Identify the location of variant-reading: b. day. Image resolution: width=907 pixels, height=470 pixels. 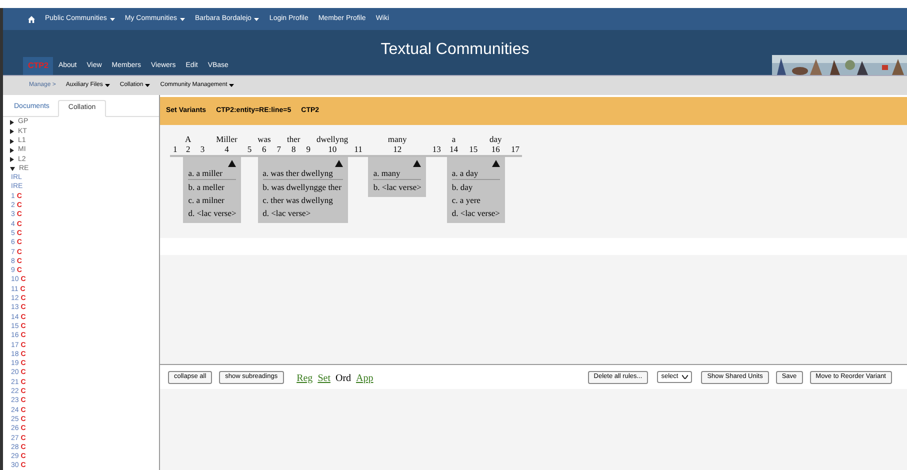
(476, 187).